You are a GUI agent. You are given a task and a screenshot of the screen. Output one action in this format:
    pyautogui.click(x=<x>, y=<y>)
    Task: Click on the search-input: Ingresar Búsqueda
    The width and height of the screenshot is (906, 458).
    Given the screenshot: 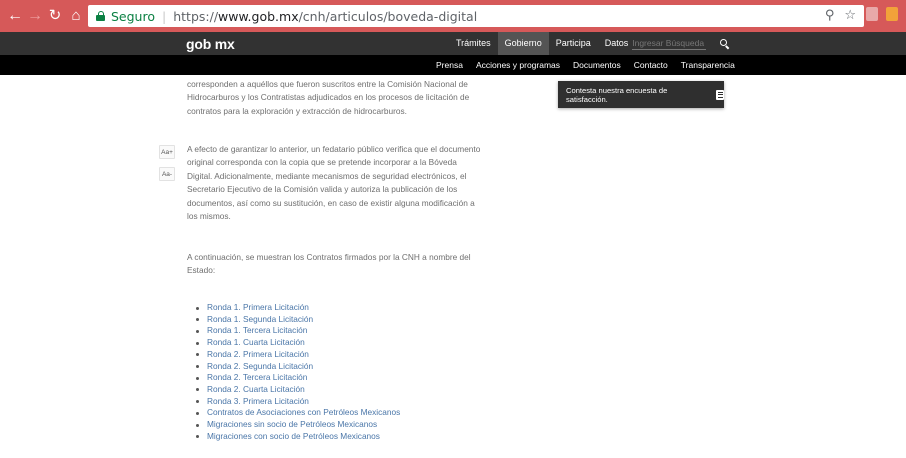 What is the action you would take?
    pyautogui.click(x=669, y=44)
    